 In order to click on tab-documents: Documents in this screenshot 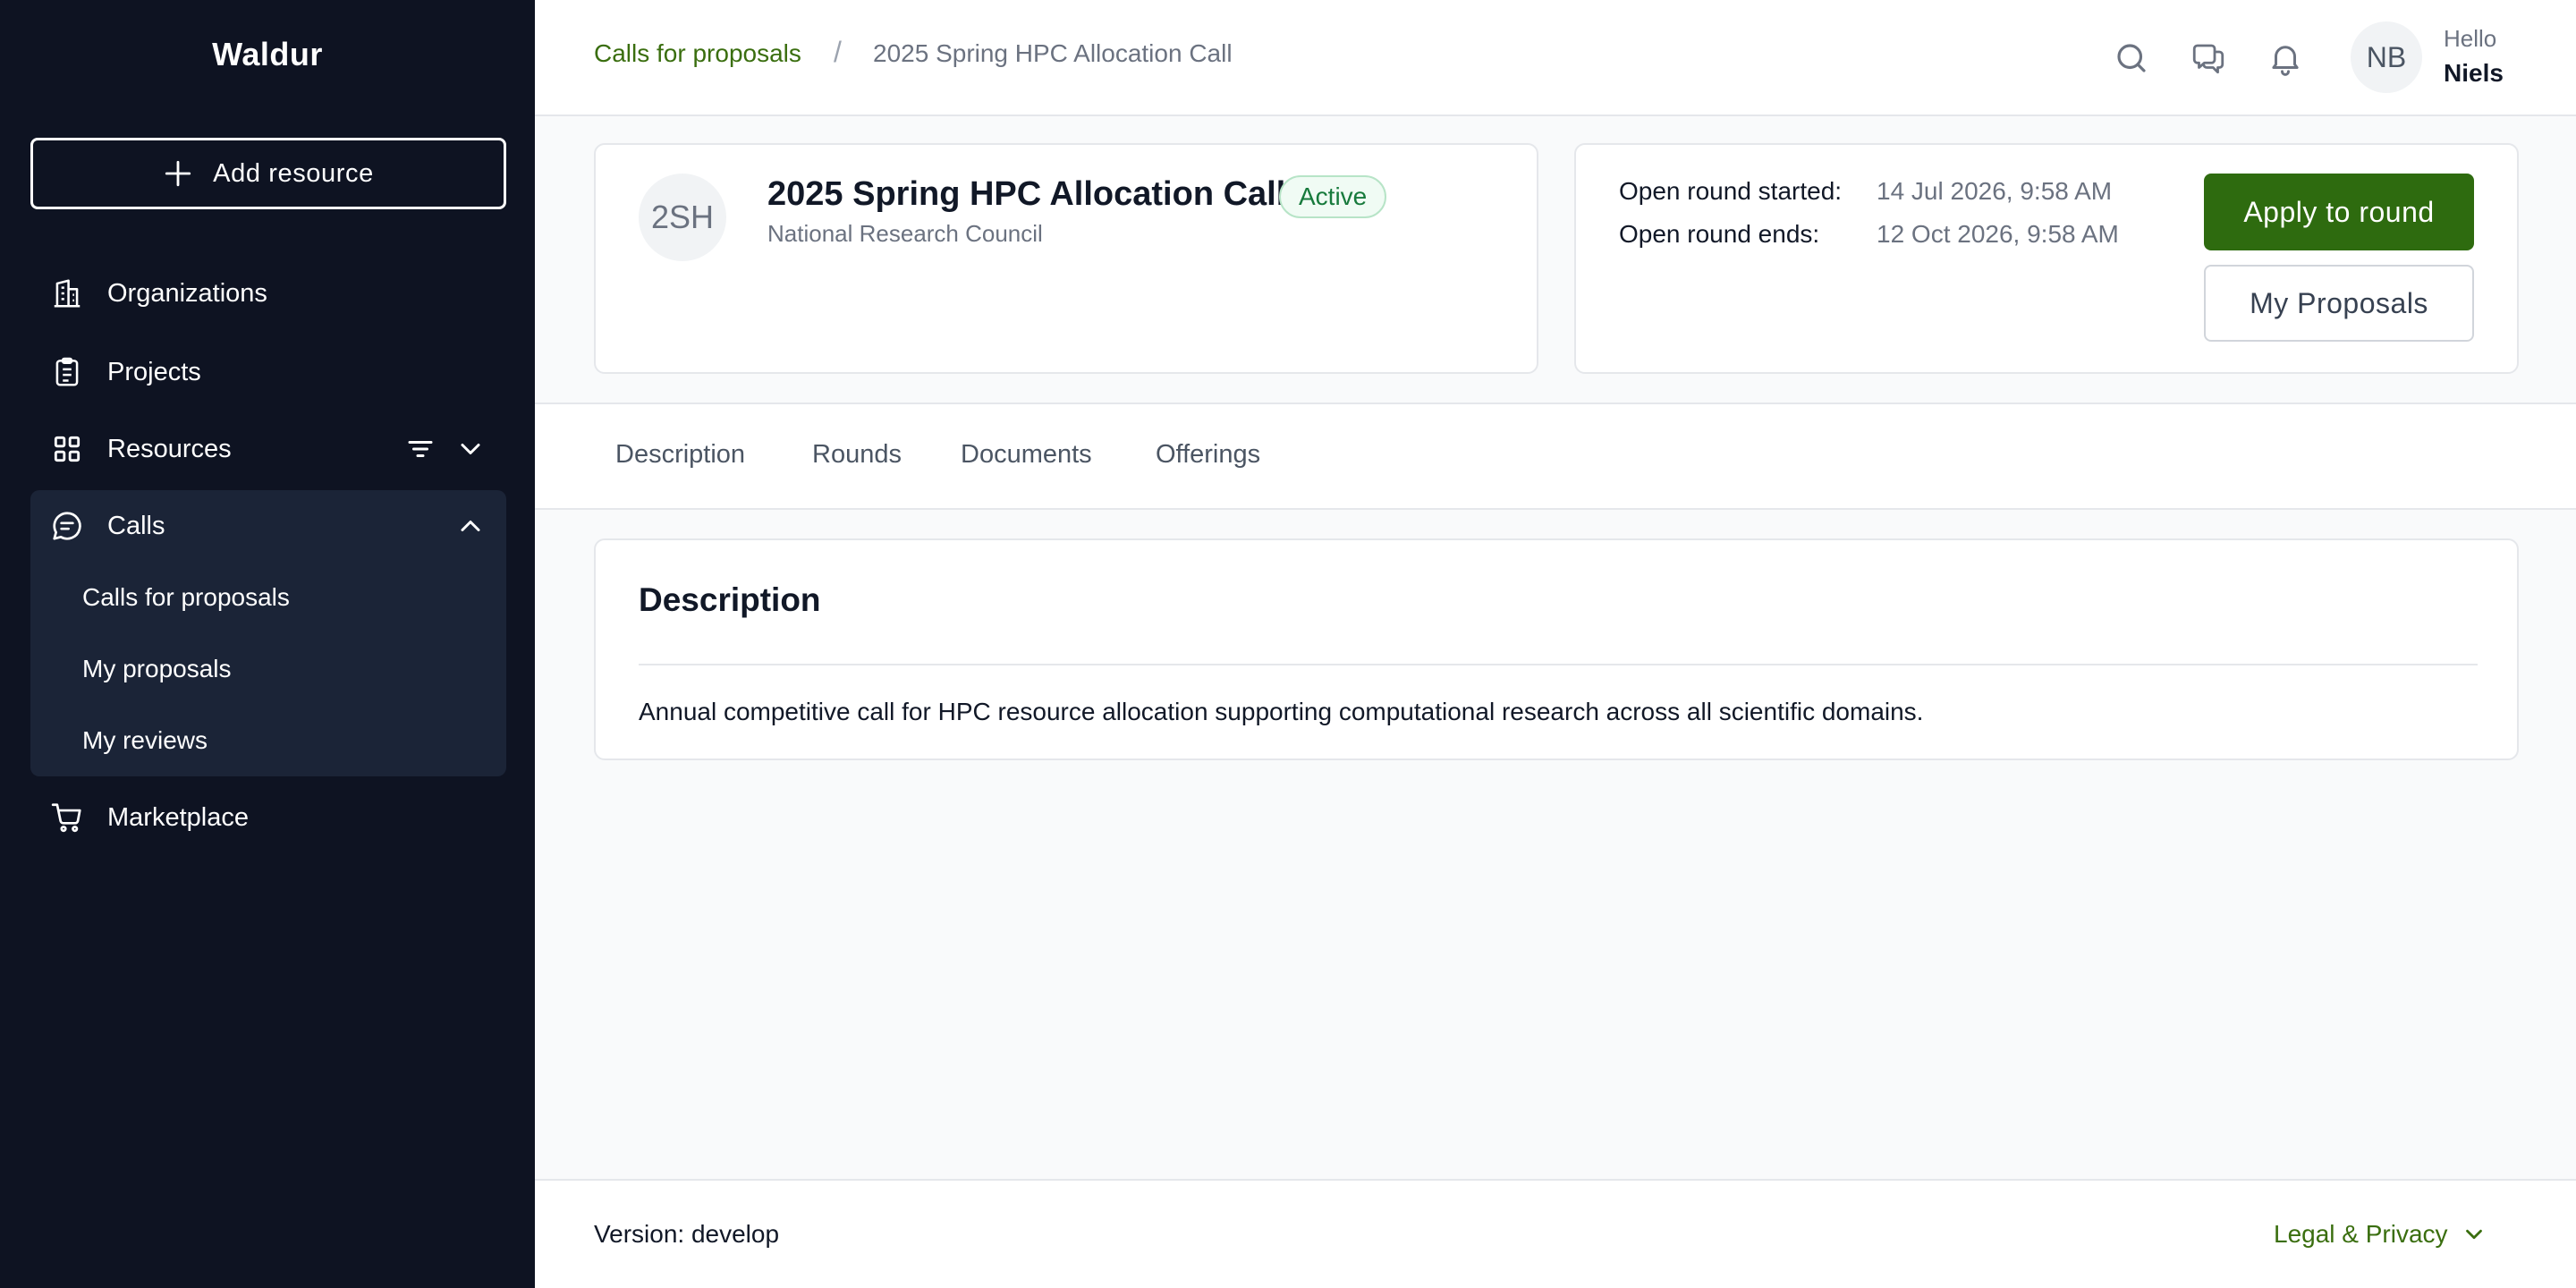, I will do `click(1026, 455)`.